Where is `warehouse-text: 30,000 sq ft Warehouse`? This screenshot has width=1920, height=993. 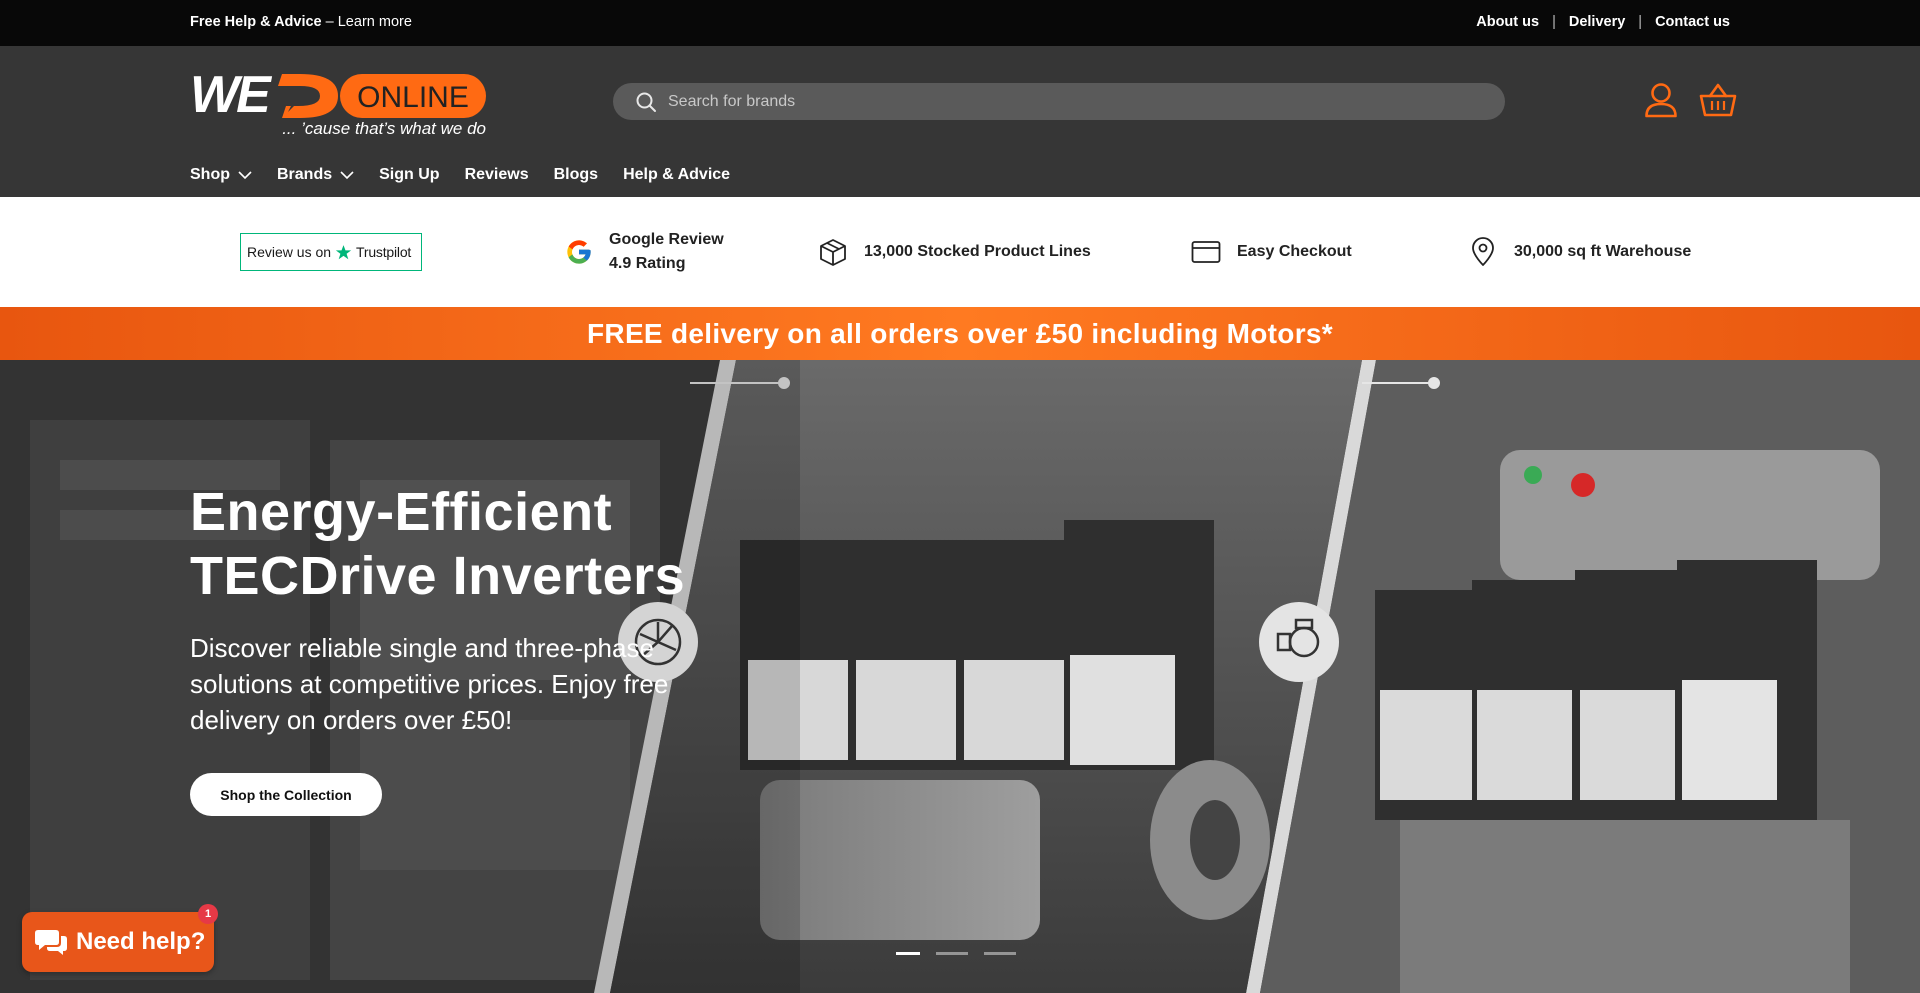 warehouse-text: 30,000 sq ft Warehouse is located at coordinates (1603, 251).